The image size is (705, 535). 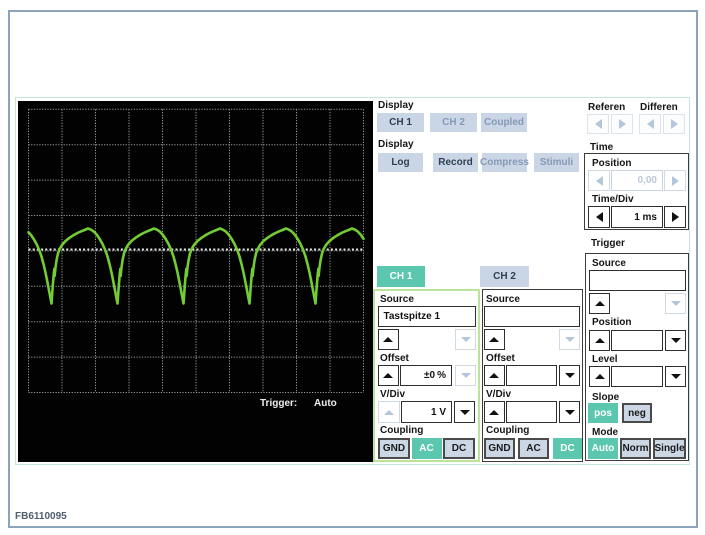 I want to click on svg-text: Trigger:, so click(x=278, y=403).